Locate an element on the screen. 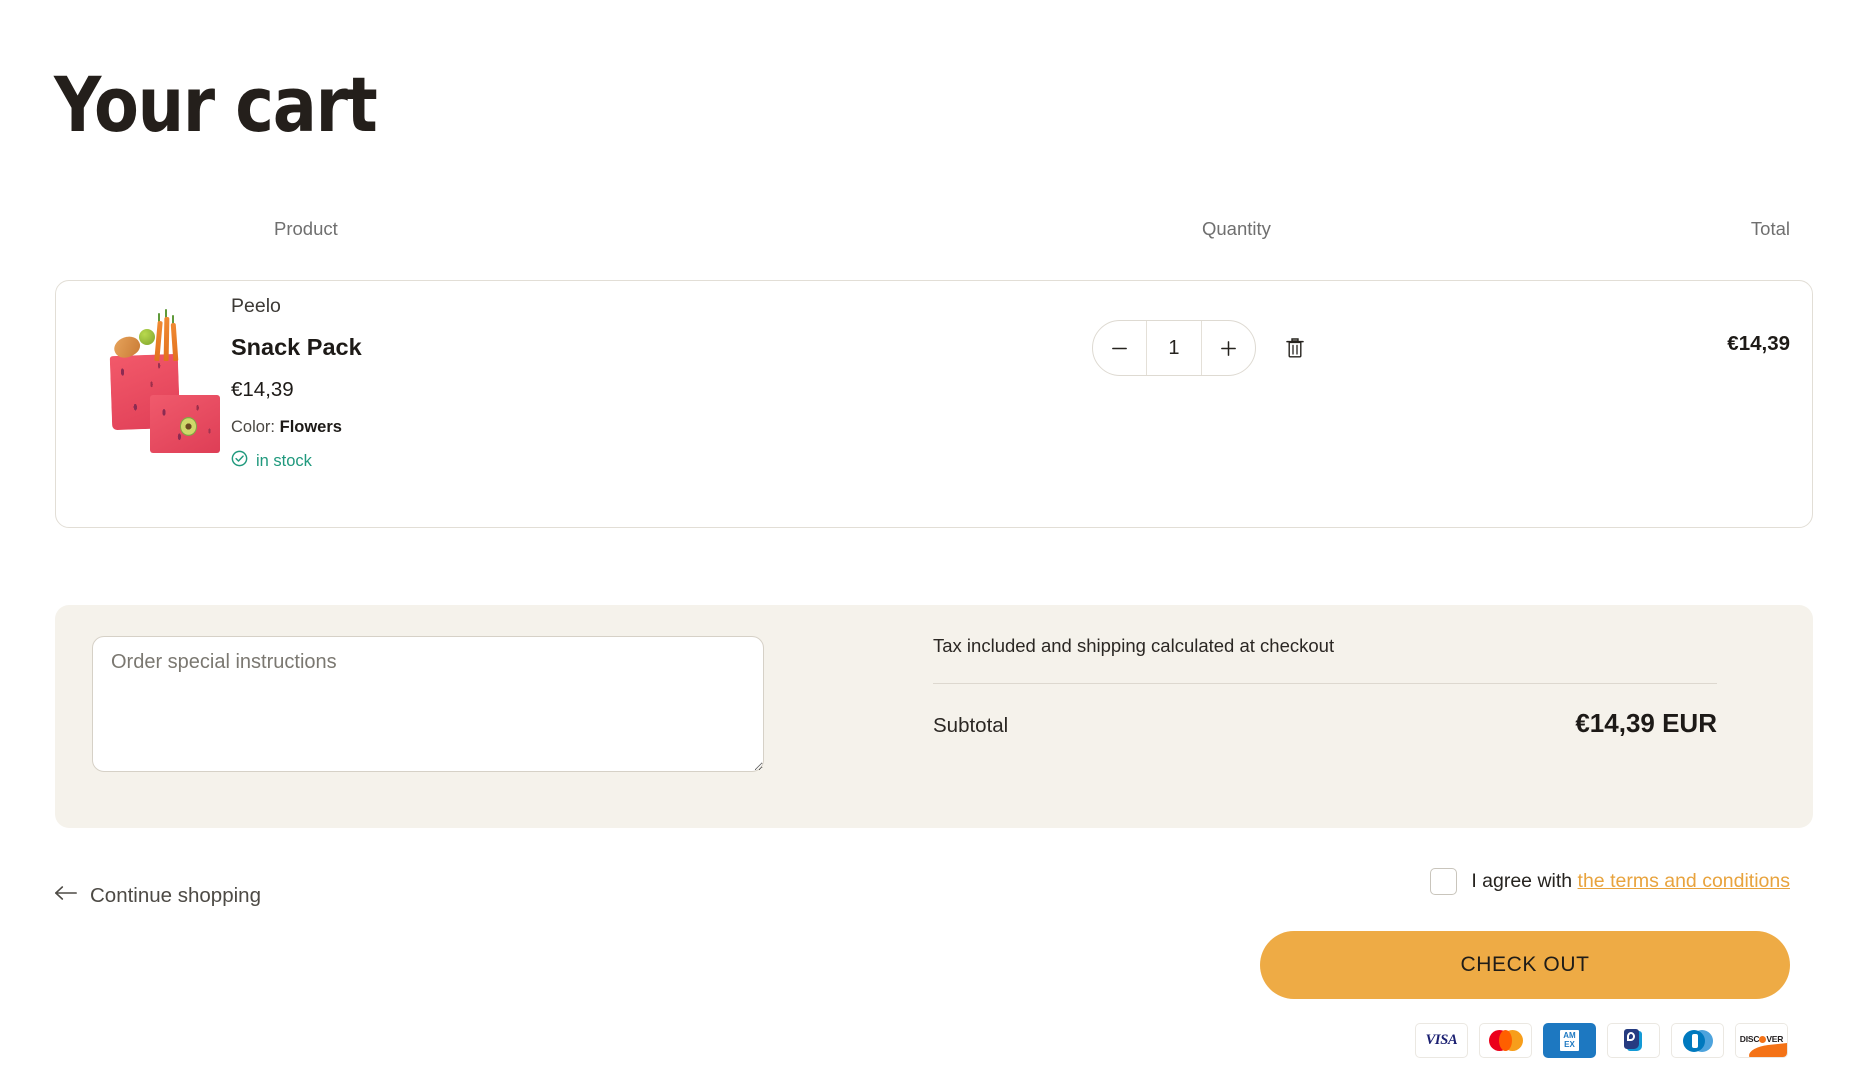 The width and height of the screenshot is (1852, 1079). lime-illustration is located at coordinates (147, 337).